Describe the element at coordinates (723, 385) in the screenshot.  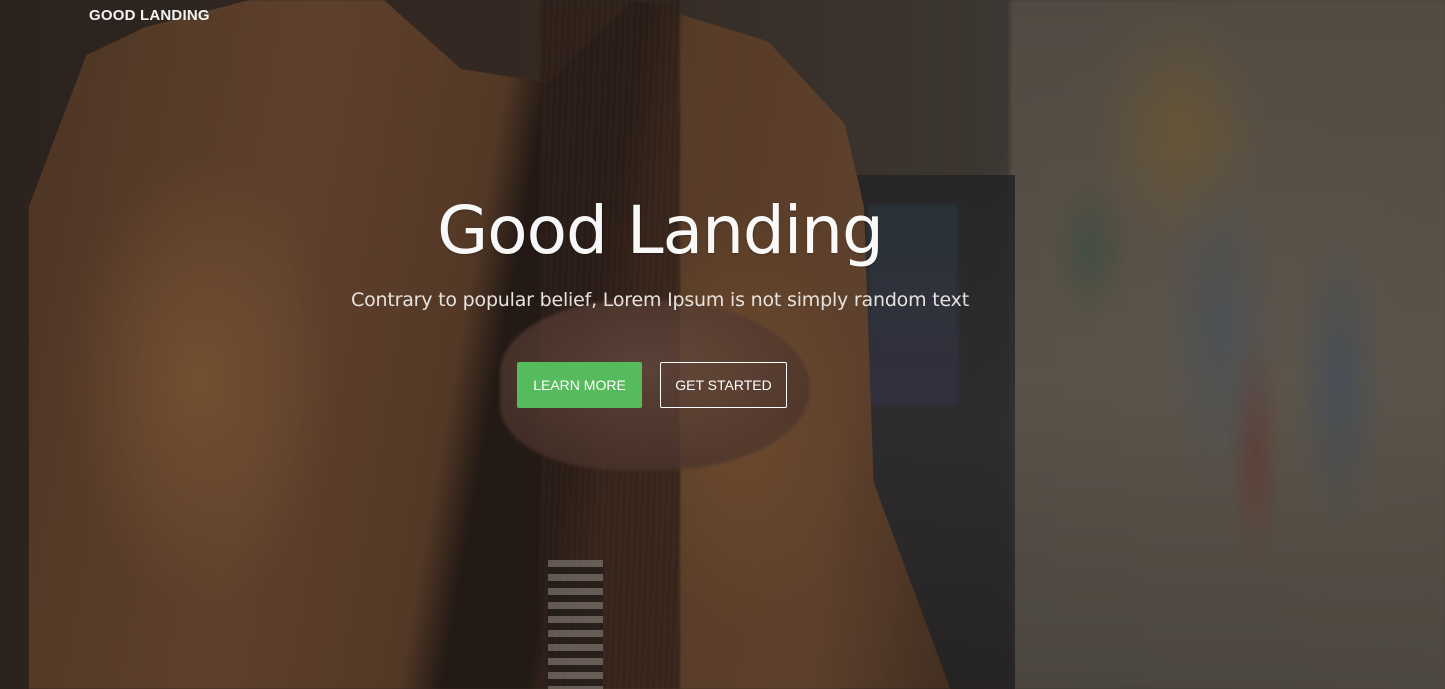
I see `get-started-button: GET STARTED` at that location.